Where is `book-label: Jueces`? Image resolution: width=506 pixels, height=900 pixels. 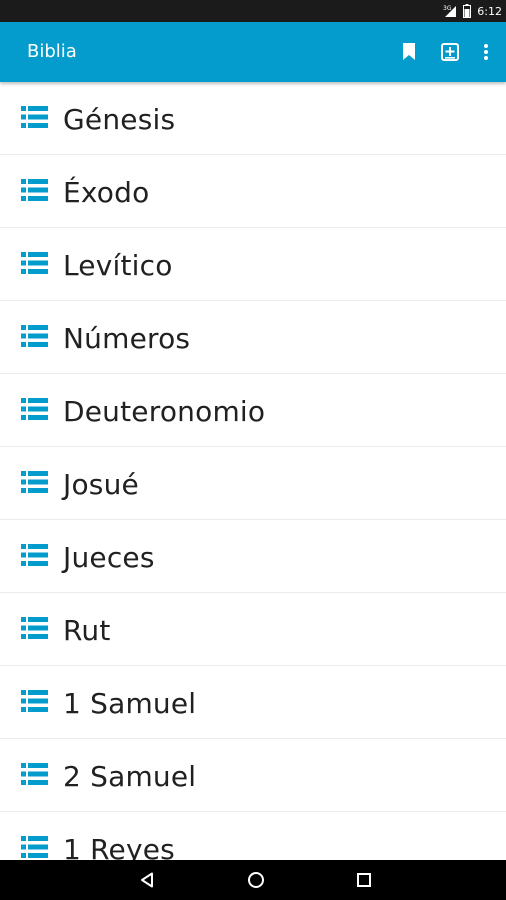 book-label: Jueces is located at coordinates (109, 557).